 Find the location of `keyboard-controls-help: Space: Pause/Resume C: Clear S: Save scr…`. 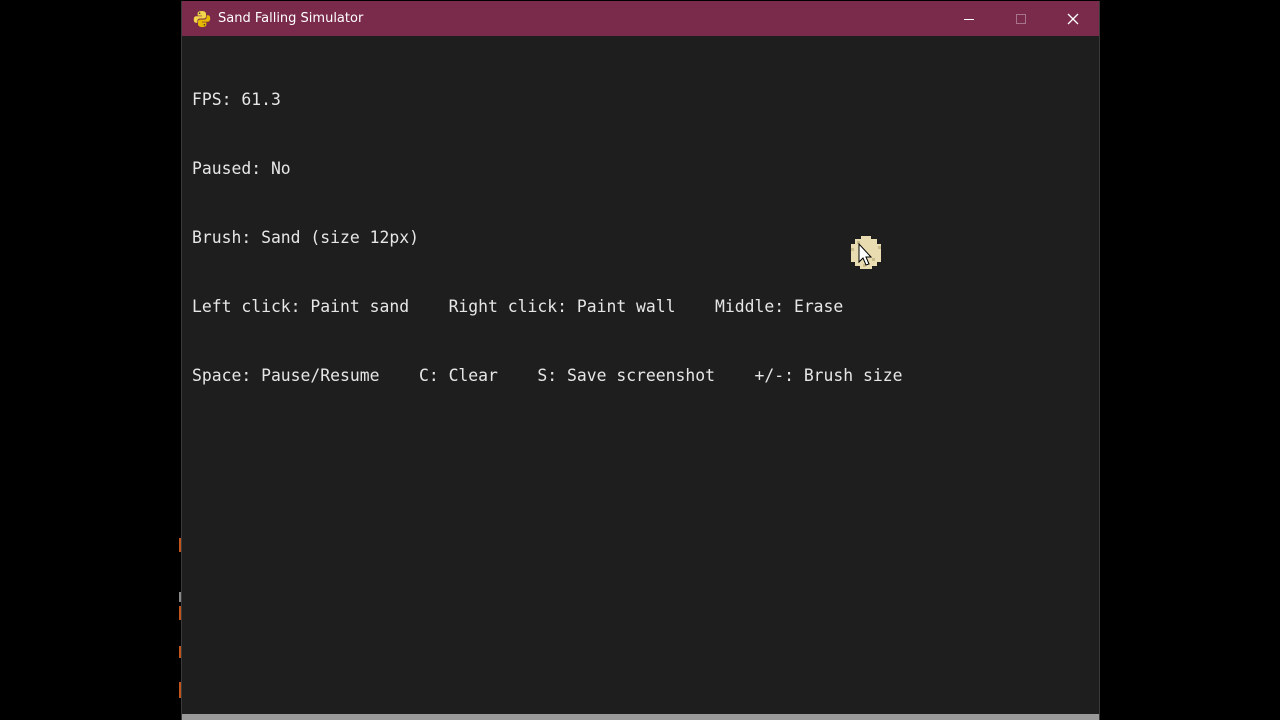

keyboard-controls-help: Space: Pause/Resume C: Clear S: Save scr… is located at coordinates (547, 375).